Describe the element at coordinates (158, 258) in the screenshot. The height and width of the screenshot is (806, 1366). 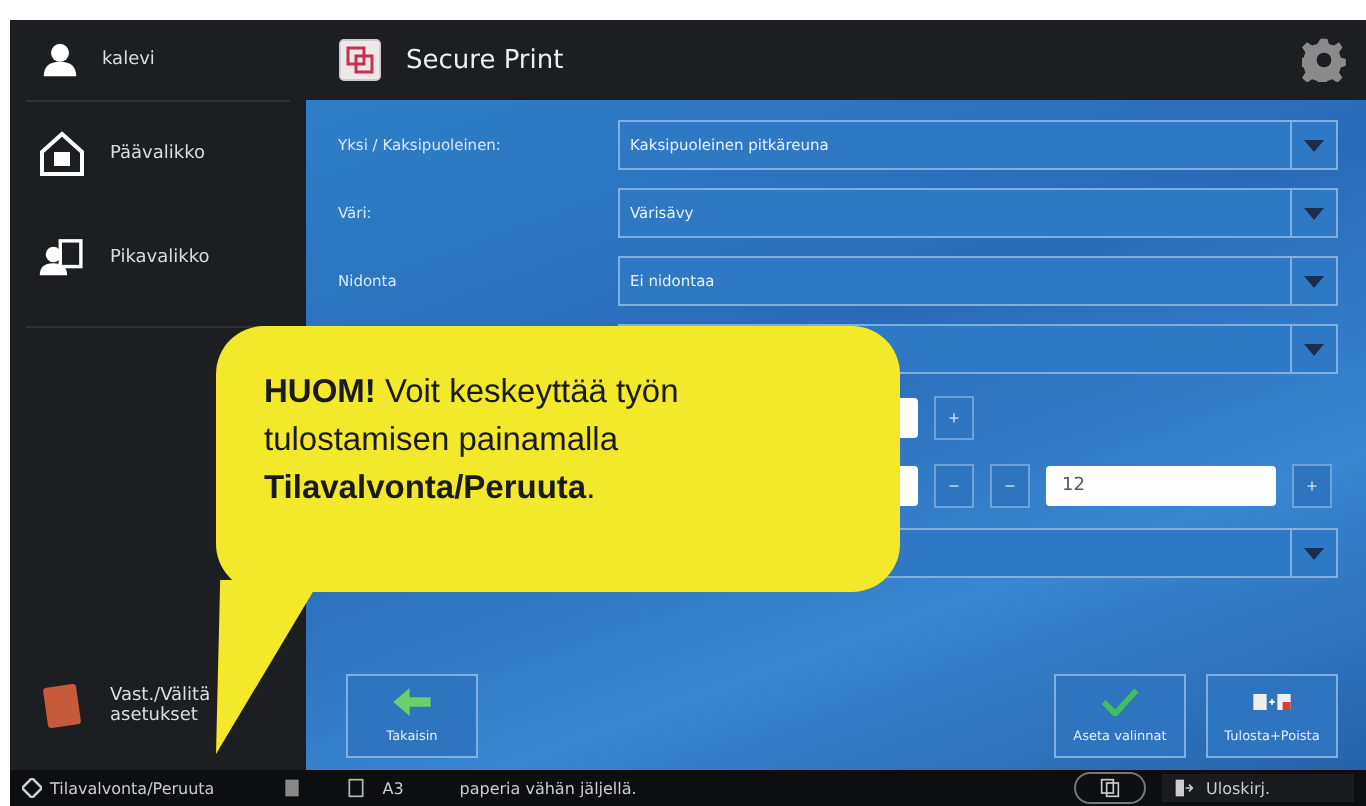
I see `sidebar-item: Pikavalikko` at that location.